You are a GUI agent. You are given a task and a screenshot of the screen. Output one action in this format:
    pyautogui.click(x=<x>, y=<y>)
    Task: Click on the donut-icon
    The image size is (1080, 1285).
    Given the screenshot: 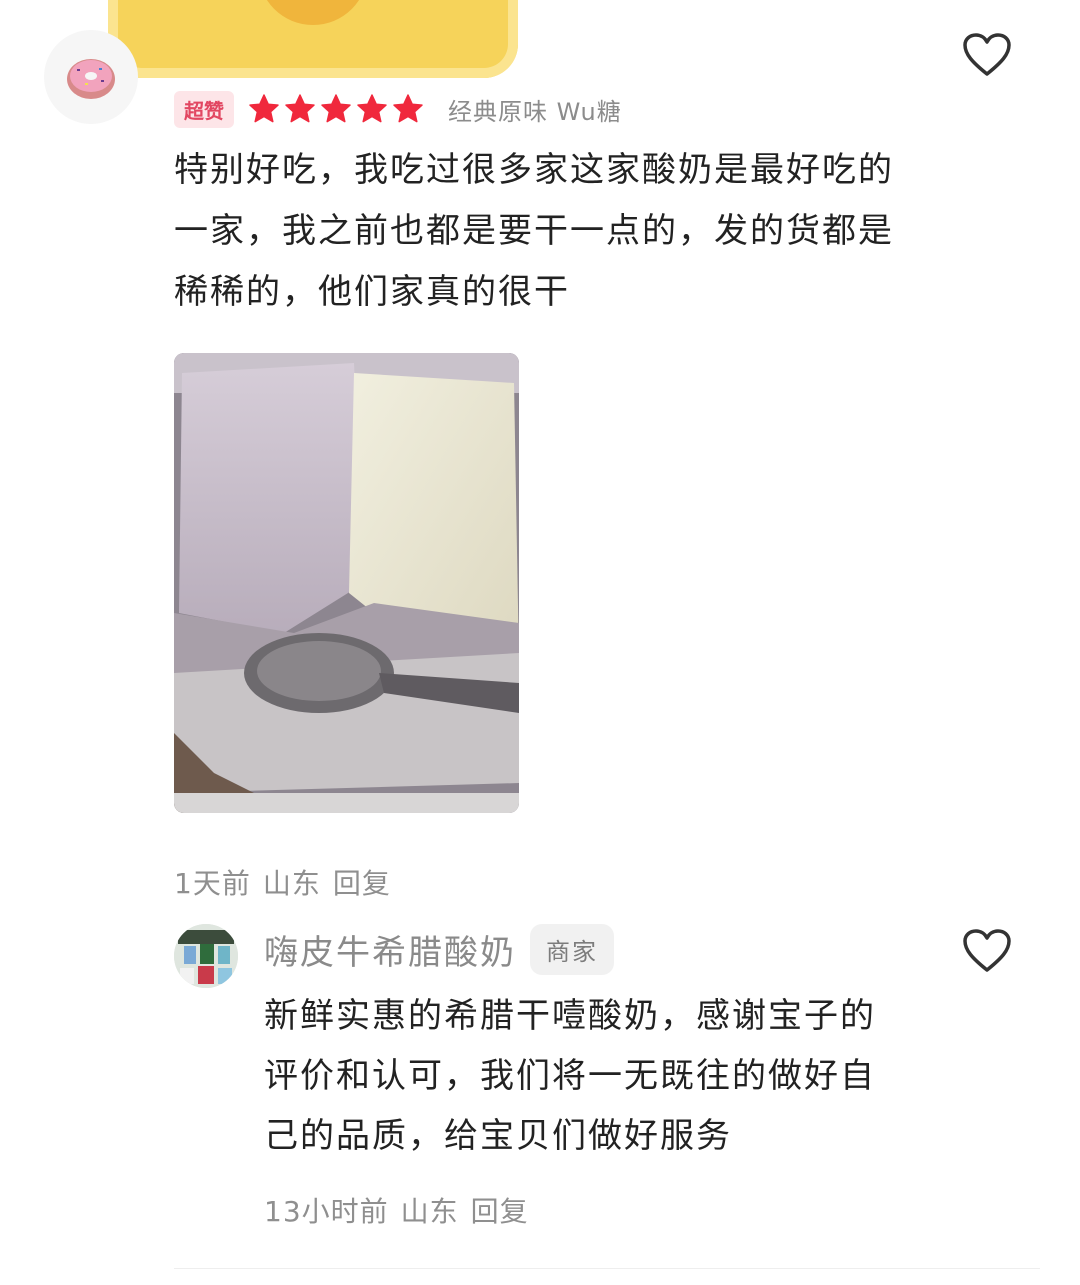 What is the action you would take?
    pyautogui.click(x=91, y=79)
    